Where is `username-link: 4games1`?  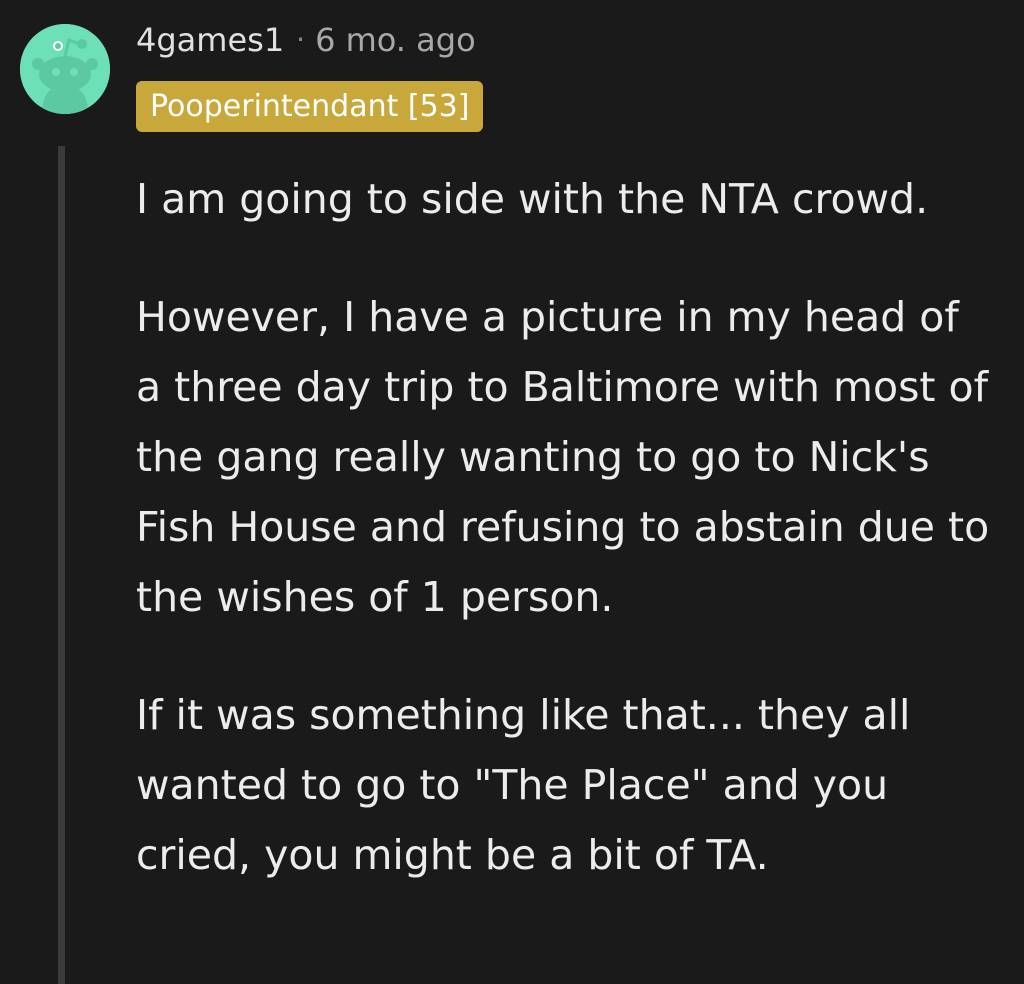
username-link: 4games1 is located at coordinates (210, 40).